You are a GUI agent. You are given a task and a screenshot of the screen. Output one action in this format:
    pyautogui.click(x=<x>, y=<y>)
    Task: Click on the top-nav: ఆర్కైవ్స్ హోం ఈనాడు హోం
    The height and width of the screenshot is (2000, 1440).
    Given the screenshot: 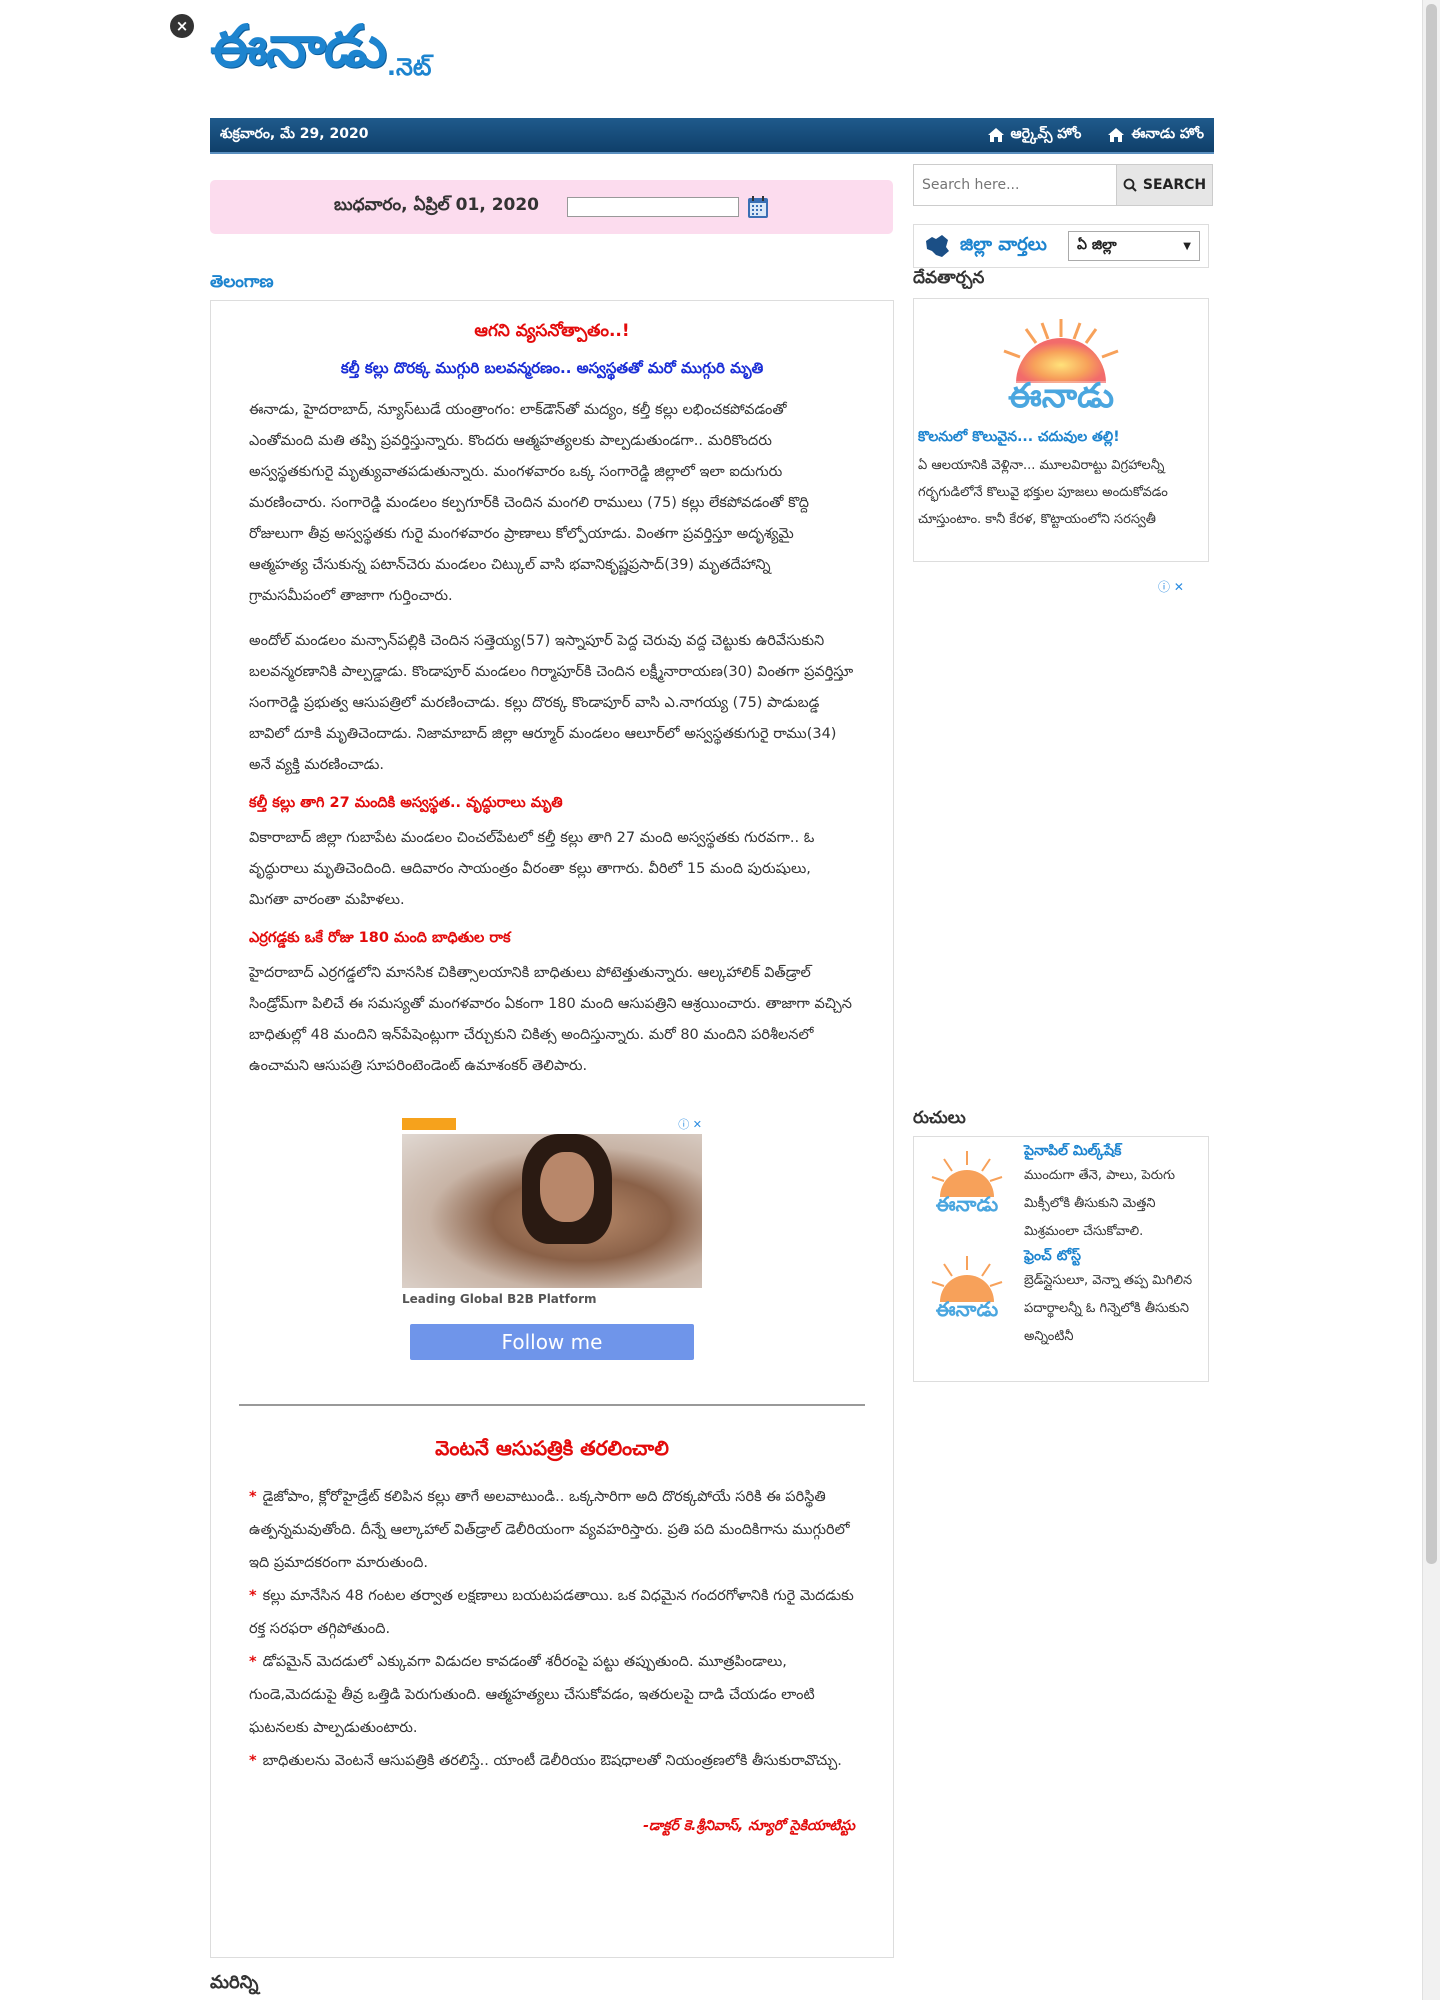 What is the action you would take?
    pyautogui.click(x=1095, y=135)
    